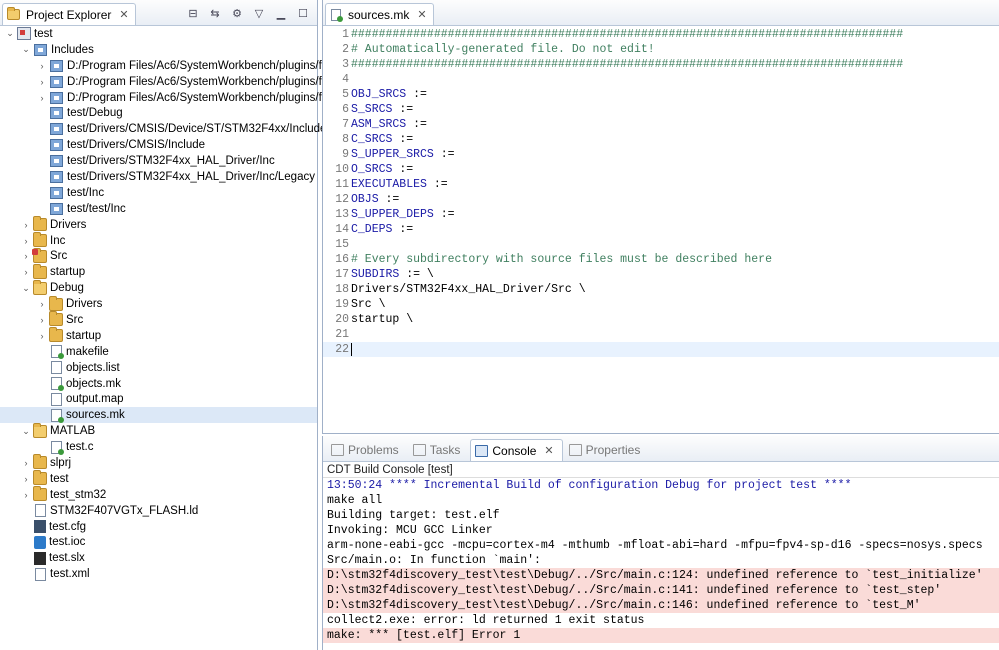  Describe the element at coordinates (661, 139) in the screenshot. I see `code-line: 8 C_SRCS :=` at that location.